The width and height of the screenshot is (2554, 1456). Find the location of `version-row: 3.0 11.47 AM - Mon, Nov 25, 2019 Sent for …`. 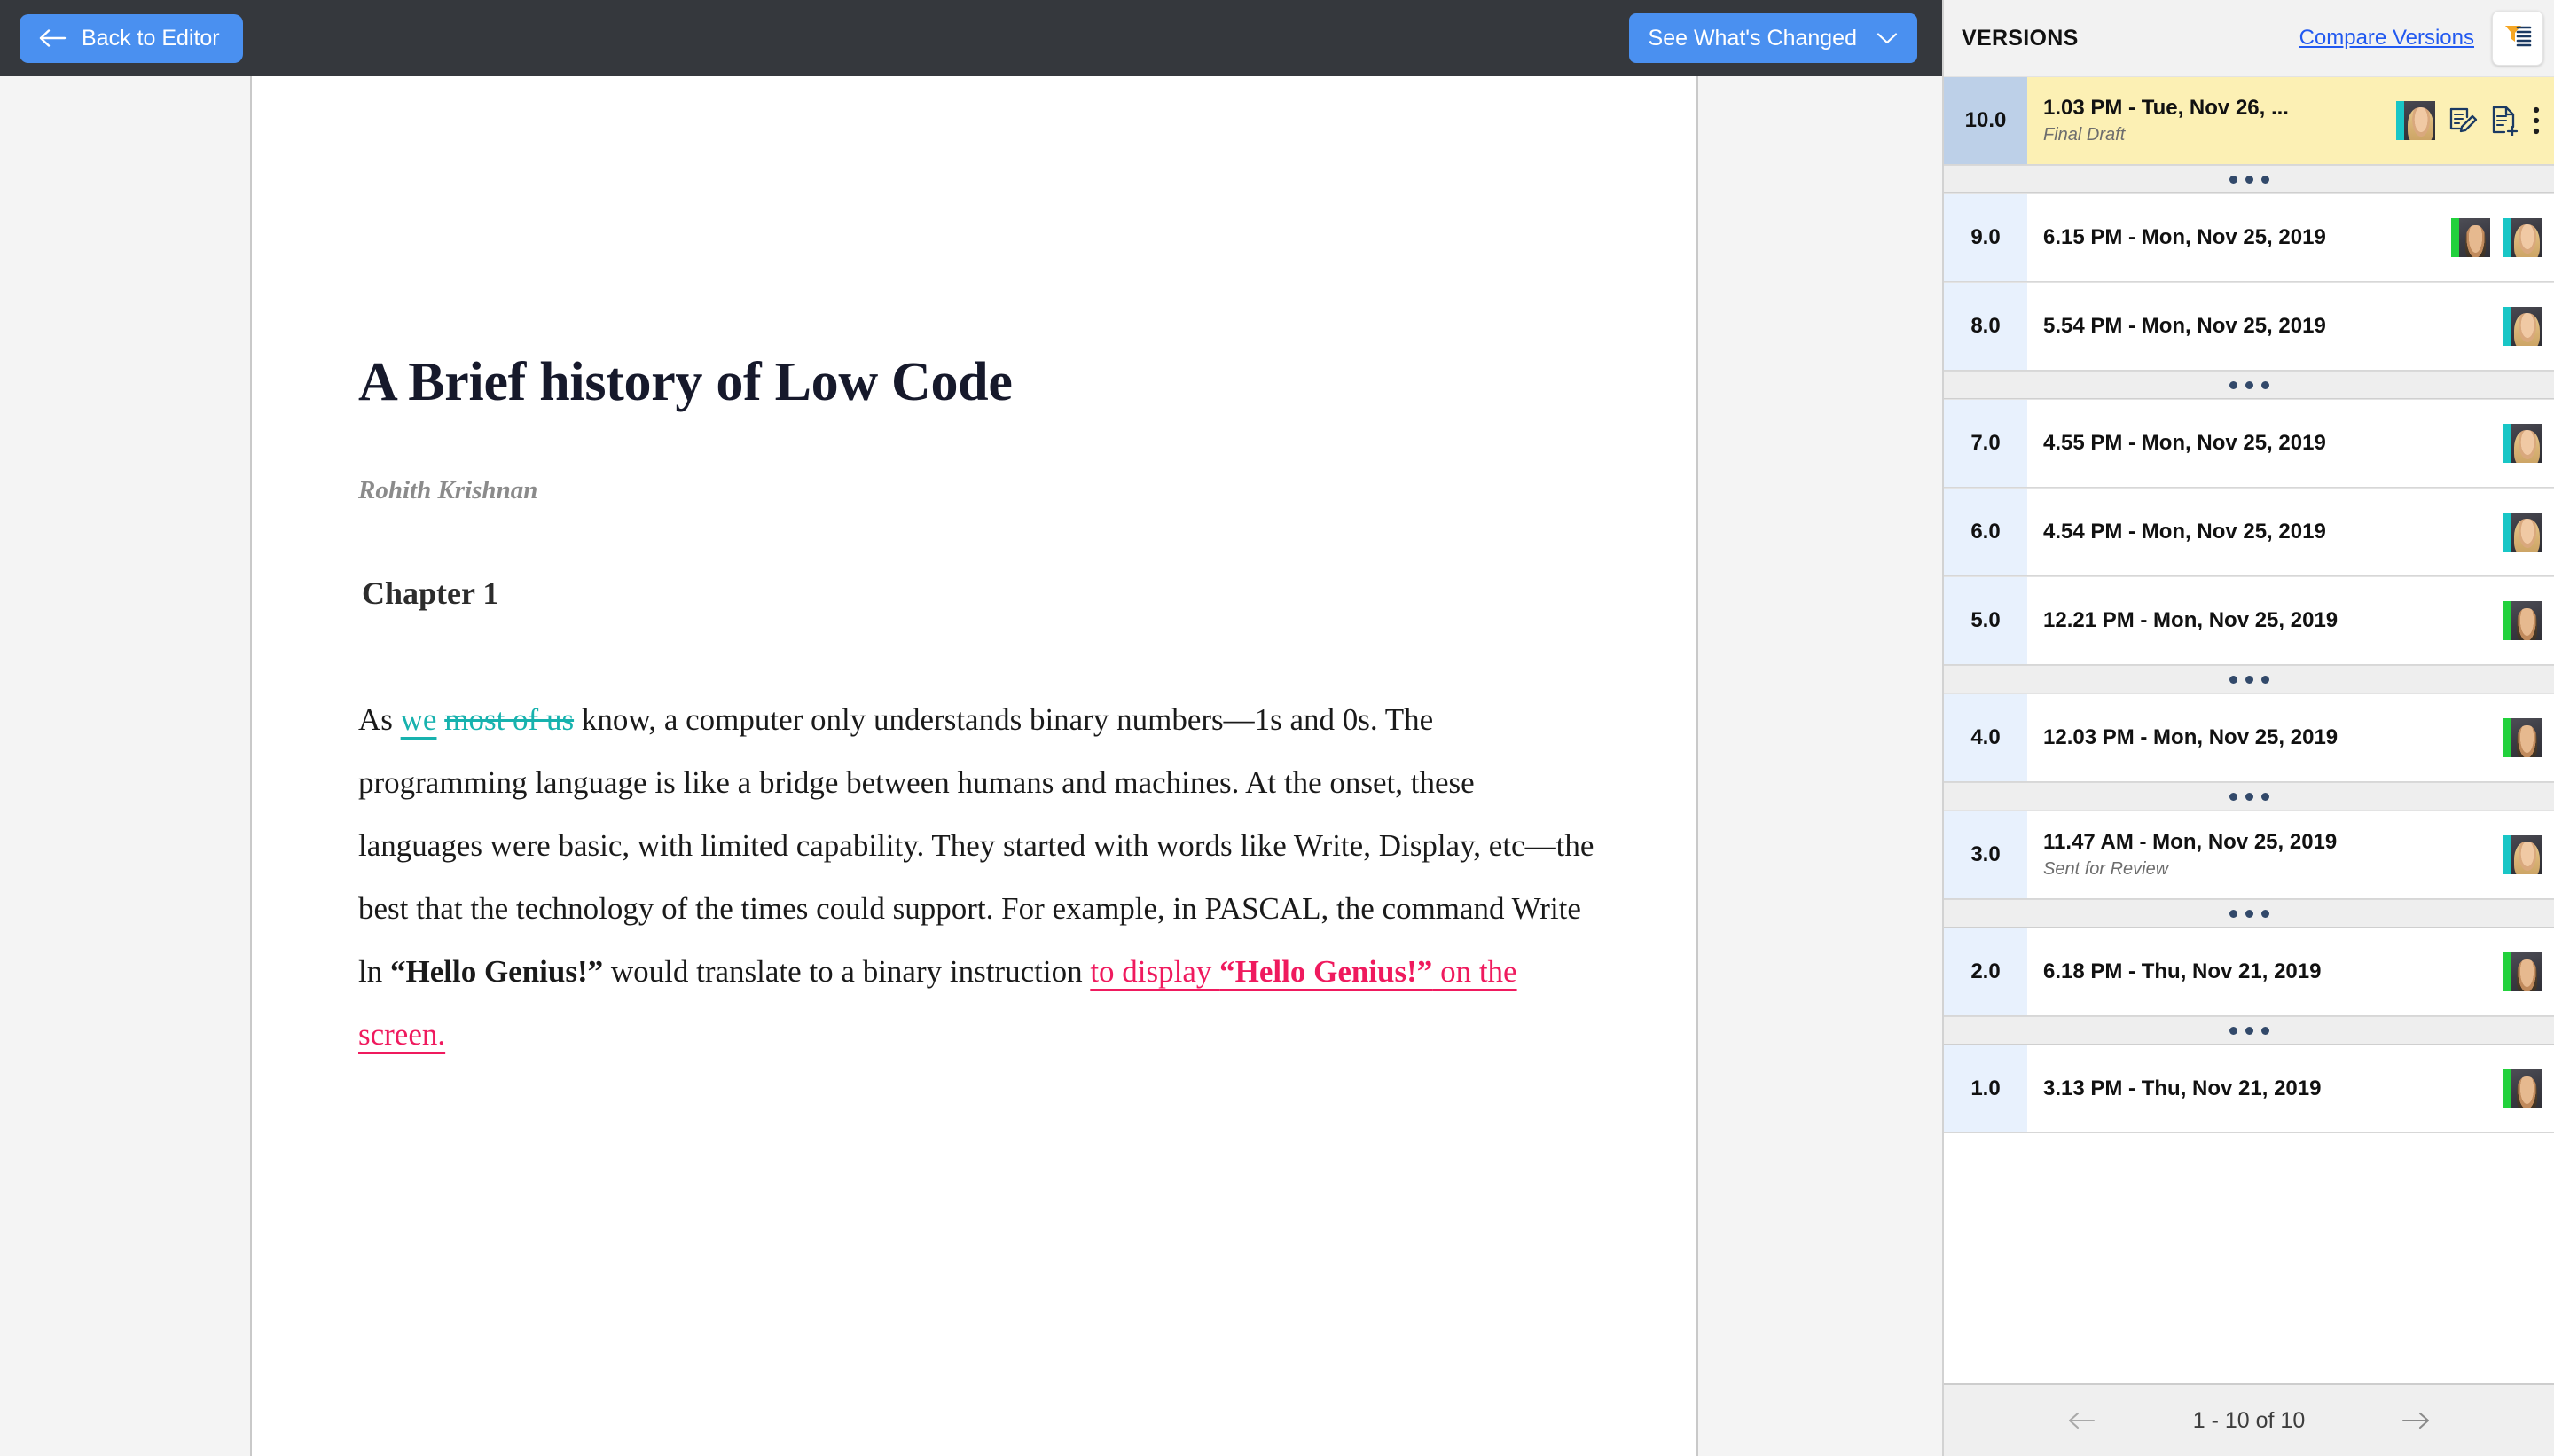

version-row: 3.0 11.47 AM - Mon, Nov 25, 2019 Sent for … is located at coordinates (2249, 854).